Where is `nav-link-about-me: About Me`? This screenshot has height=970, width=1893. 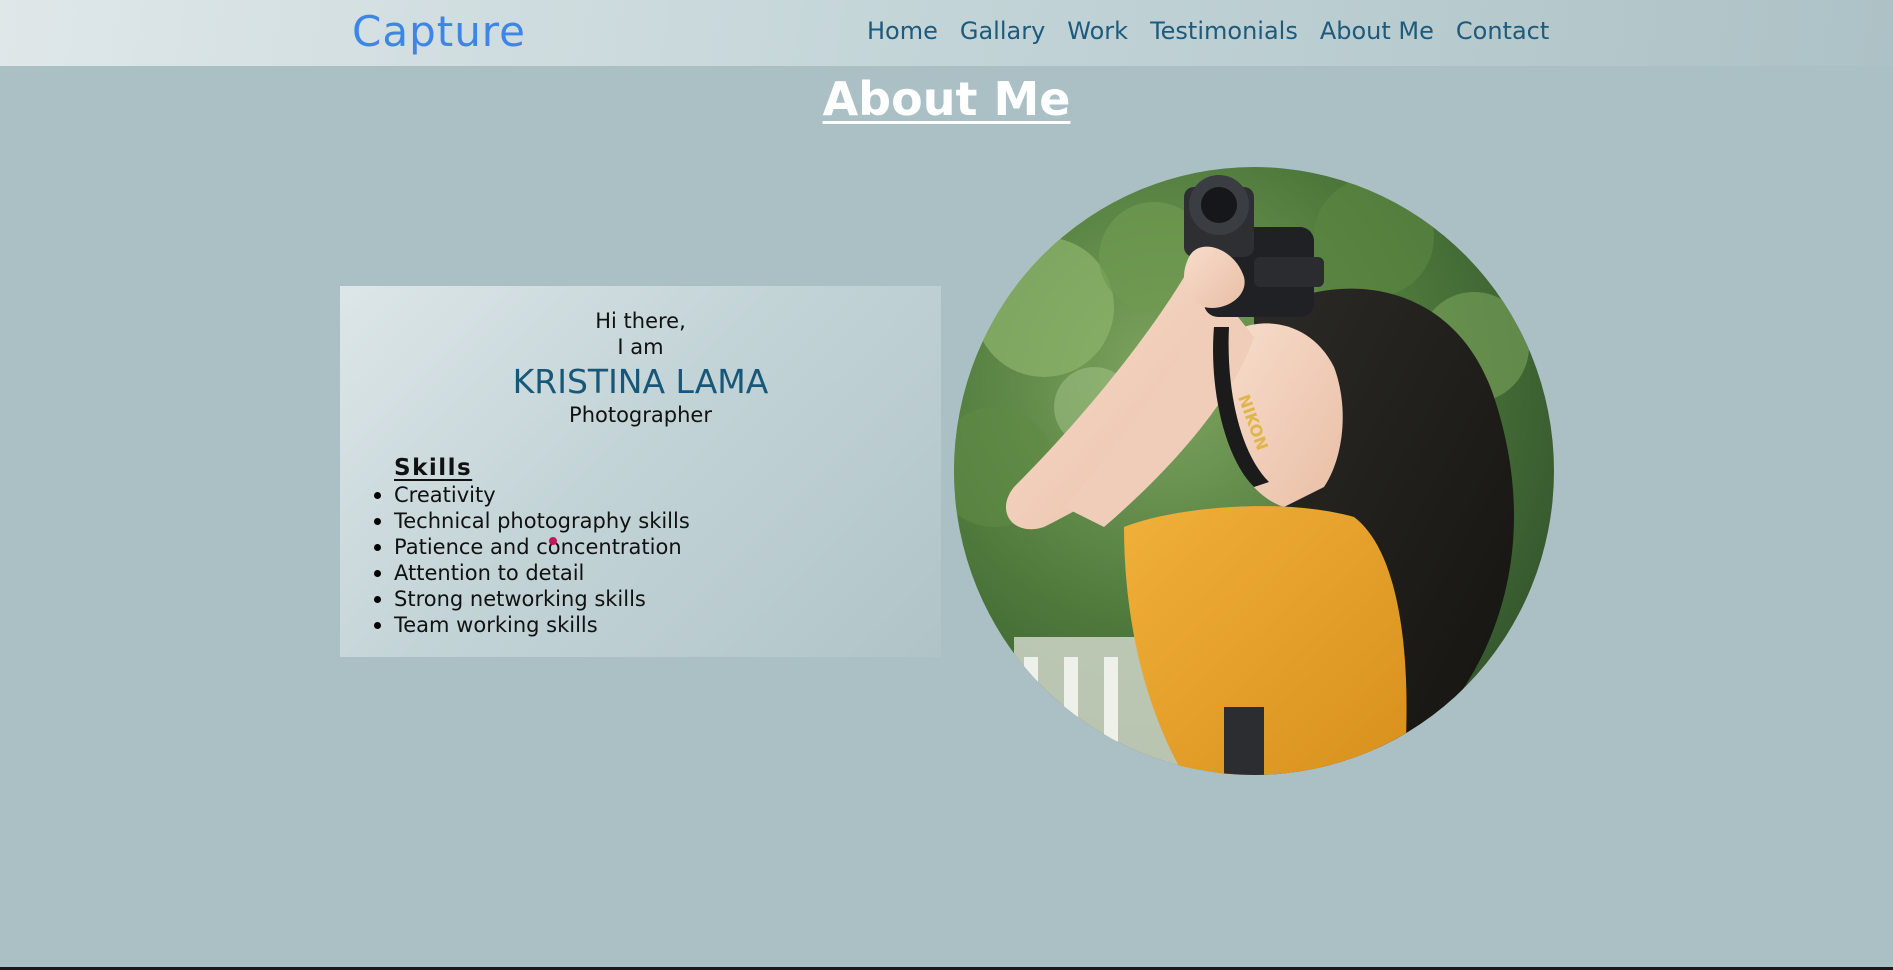
nav-link-about-me: About Me is located at coordinates (1377, 31).